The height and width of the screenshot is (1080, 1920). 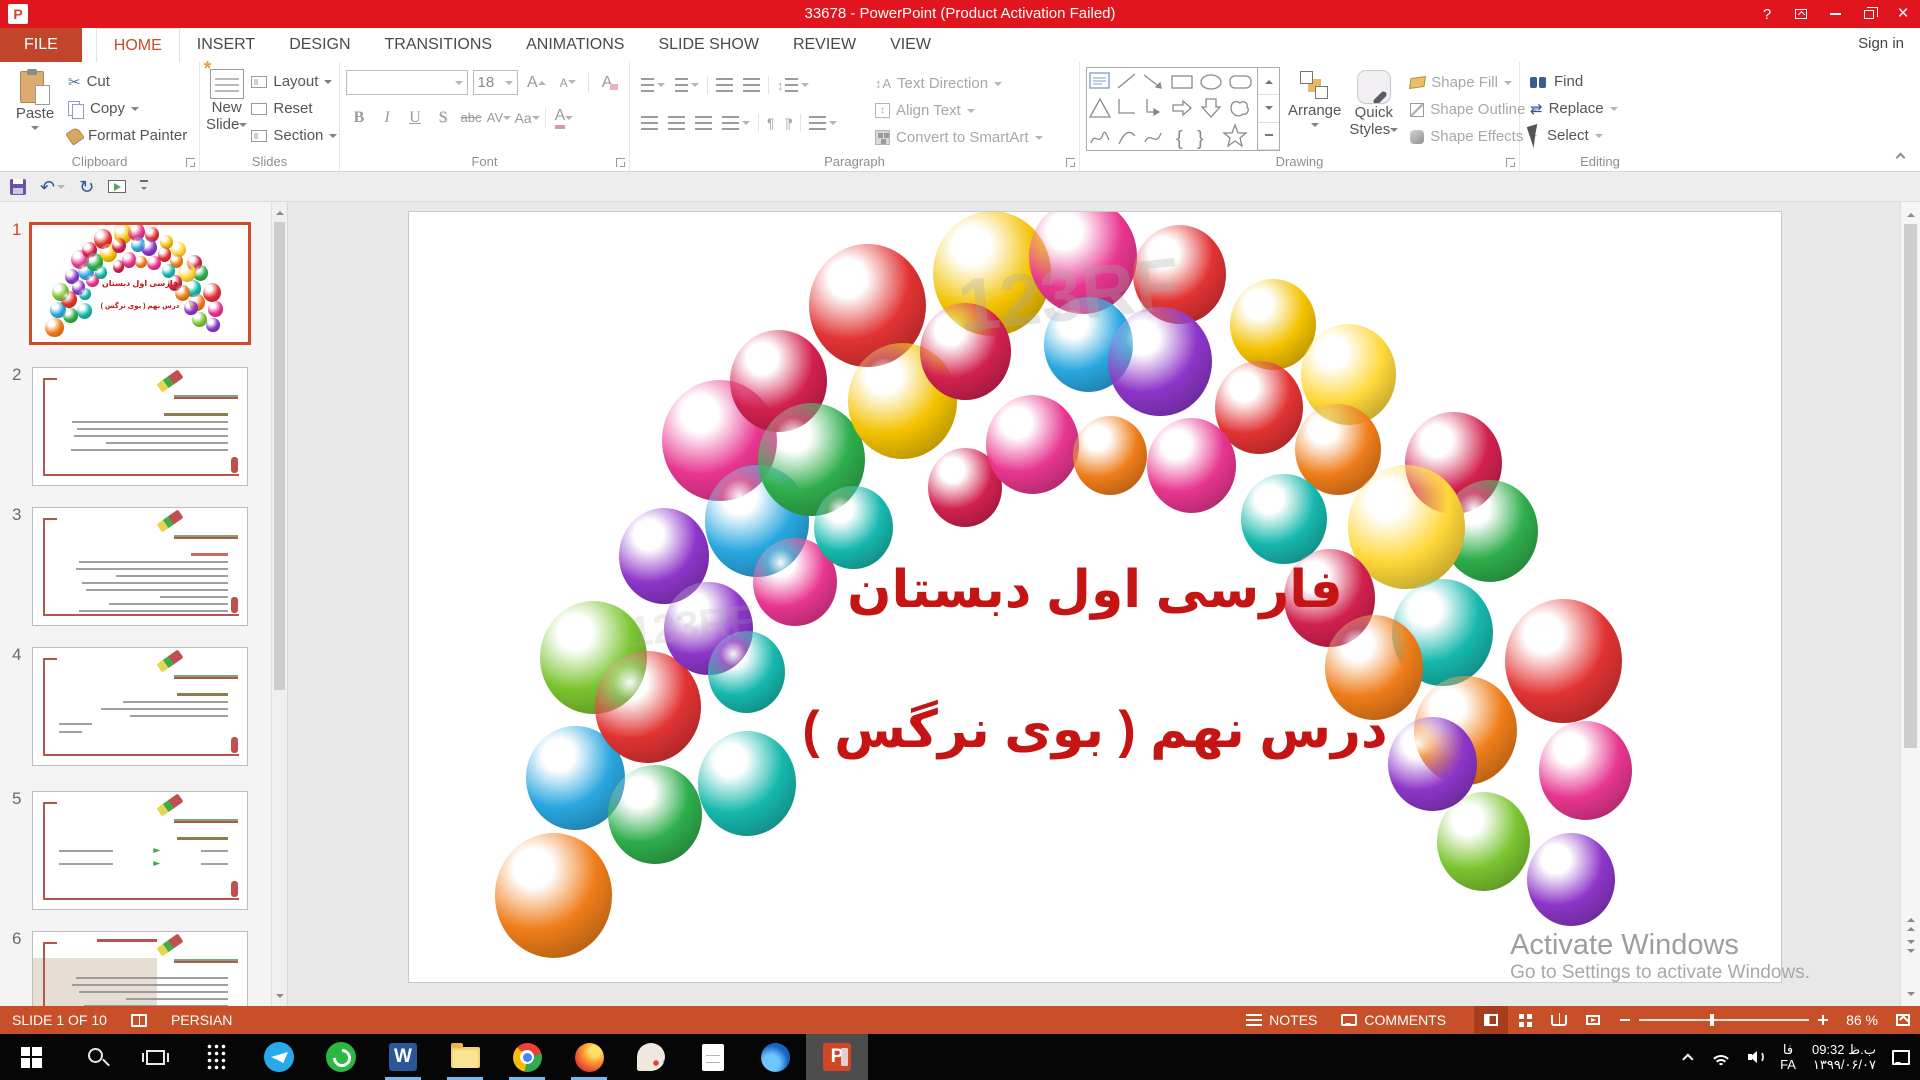 What do you see at coordinates (127, 135) in the screenshot?
I see `format-painter-button: Format Painter` at bounding box center [127, 135].